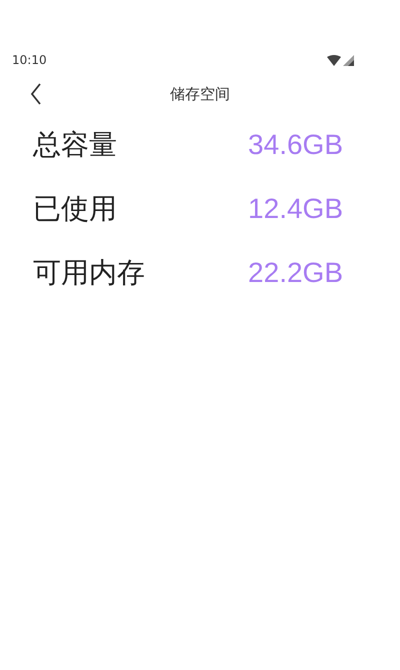  Describe the element at coordinates (29, 60) in the screenshot. I see `status-time: 10:10` at that location.